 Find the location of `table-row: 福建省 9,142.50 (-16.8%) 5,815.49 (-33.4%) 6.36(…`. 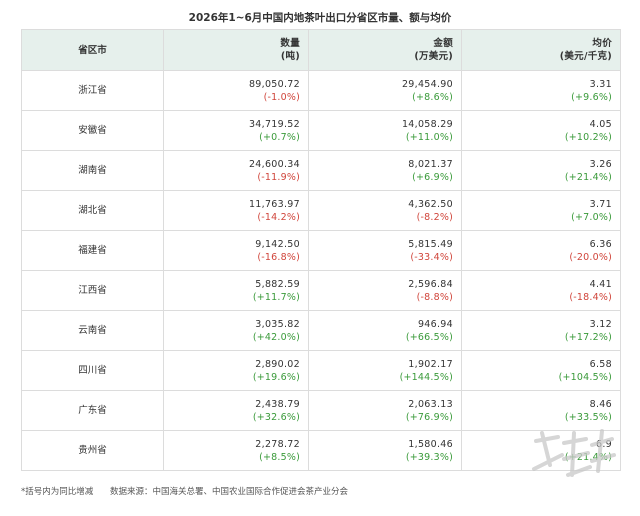

table-row: 福建省 9,142.50 (-16.8%) 5,815.49 (-33.4%) 6.36(… is located at coordinates (321, 250).